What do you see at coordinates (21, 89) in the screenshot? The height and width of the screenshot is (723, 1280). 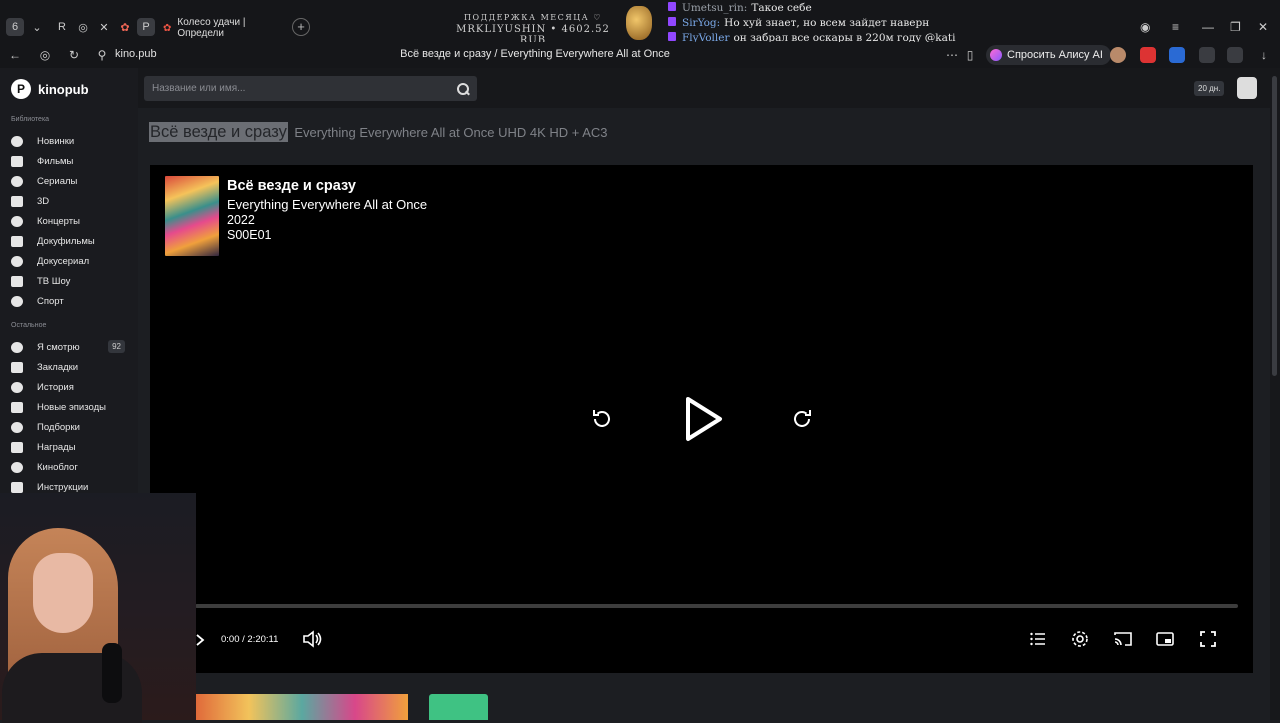 I see `kinopub-logo-icon: P` at bounding box center [21, 89].